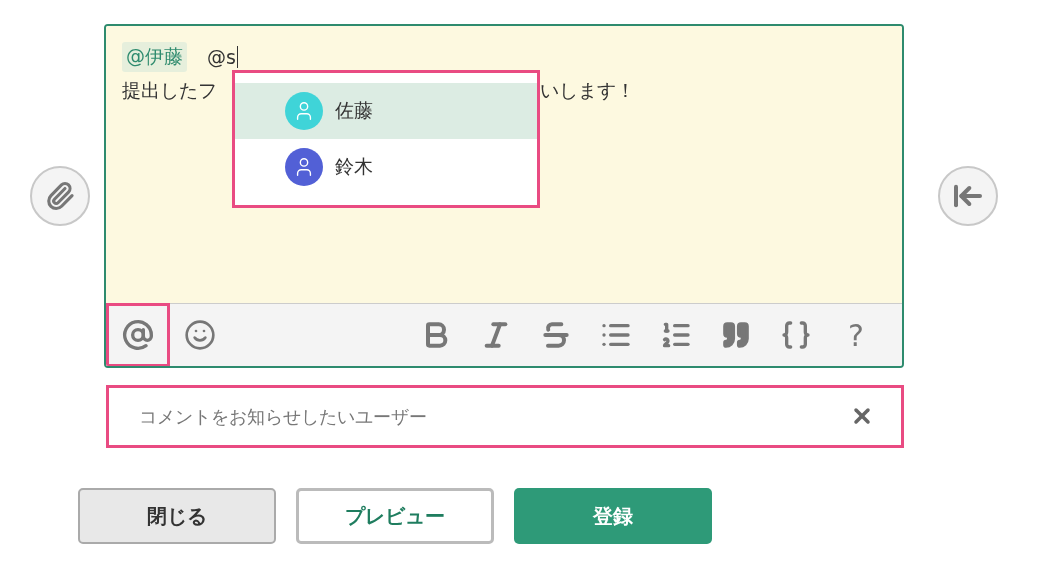  I want to click on help-button: ?, so click(856, 335).